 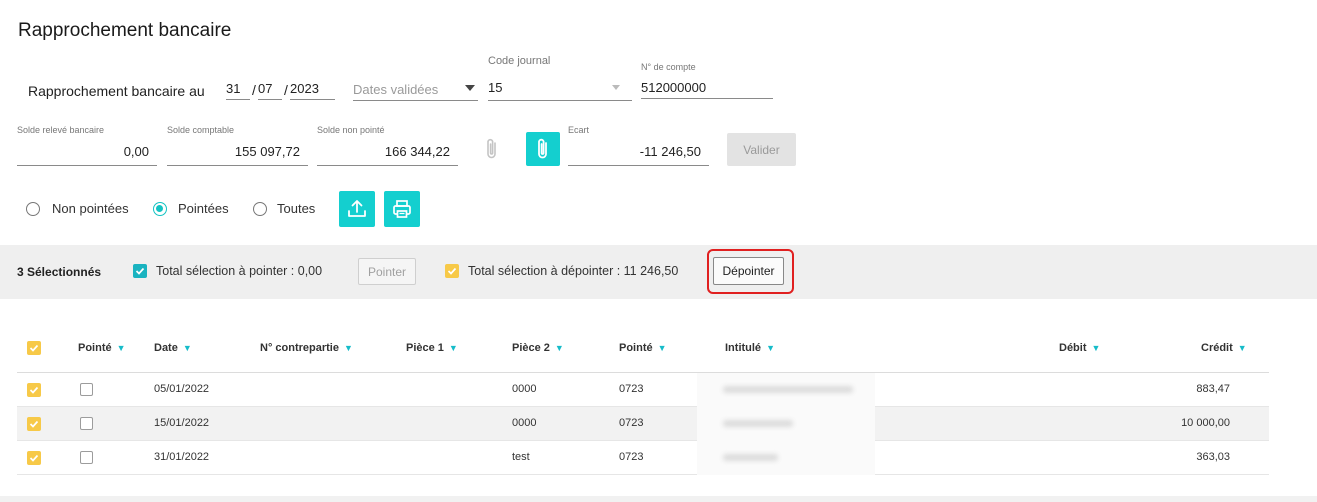 I want to click on column-header-piece2: Pièce 2 ▼, so click(x=538, y=348).